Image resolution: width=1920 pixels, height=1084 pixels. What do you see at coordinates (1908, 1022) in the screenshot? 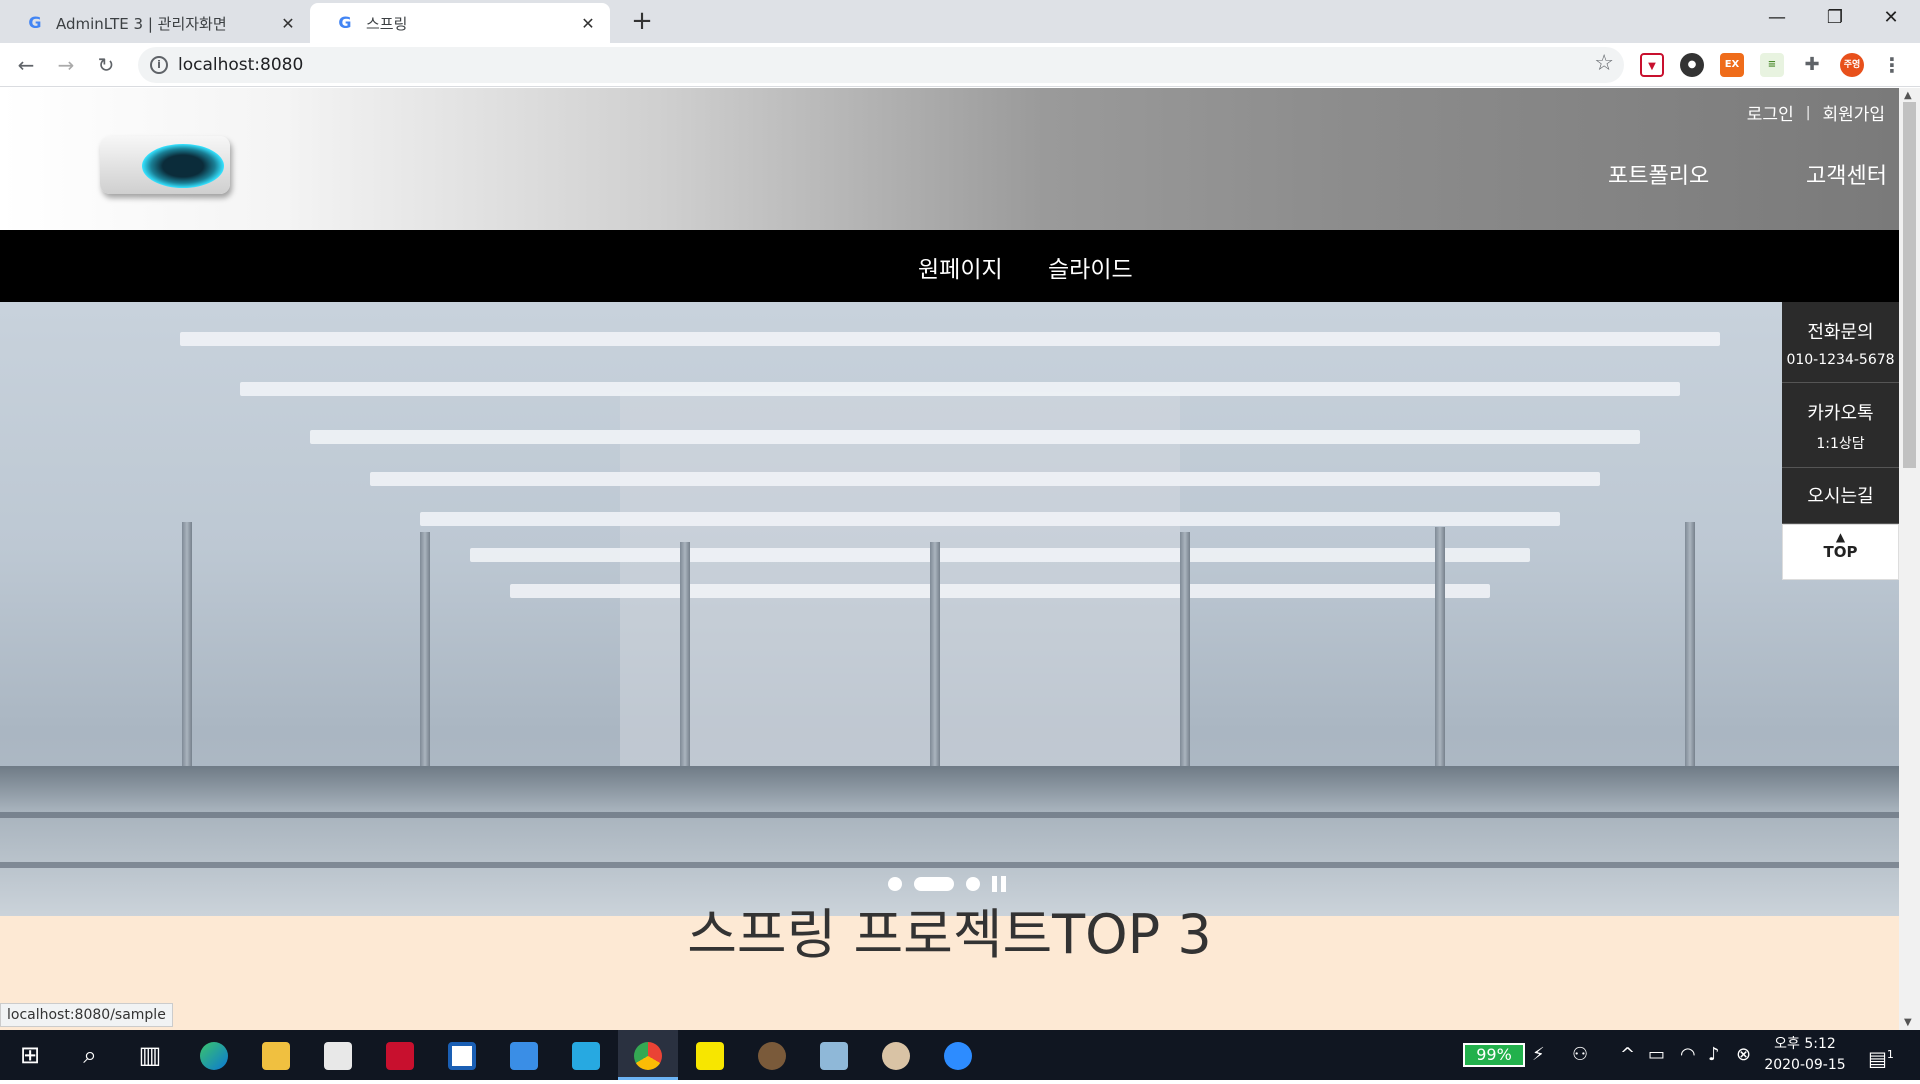
I see `scroll-down-icon: ▼` at bounding box center [1908, 1022].